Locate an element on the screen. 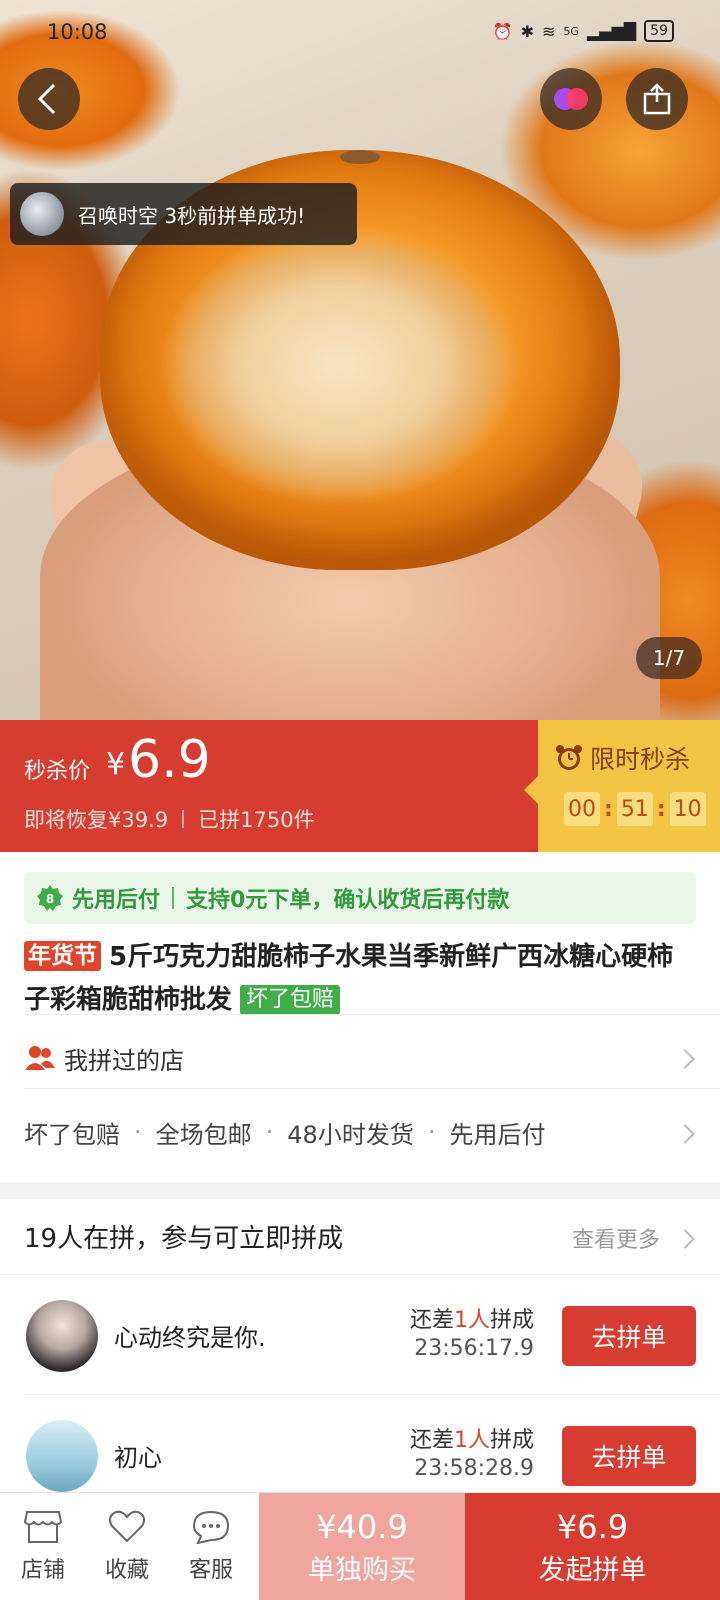  price-label: 秒杀价 is located at coordinates (57, 771).